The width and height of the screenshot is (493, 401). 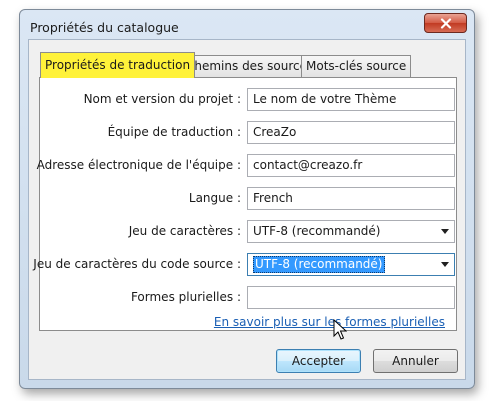 I want to click on tab-translation-properties: Propriétés de traduction, so click(x=118, y=65).